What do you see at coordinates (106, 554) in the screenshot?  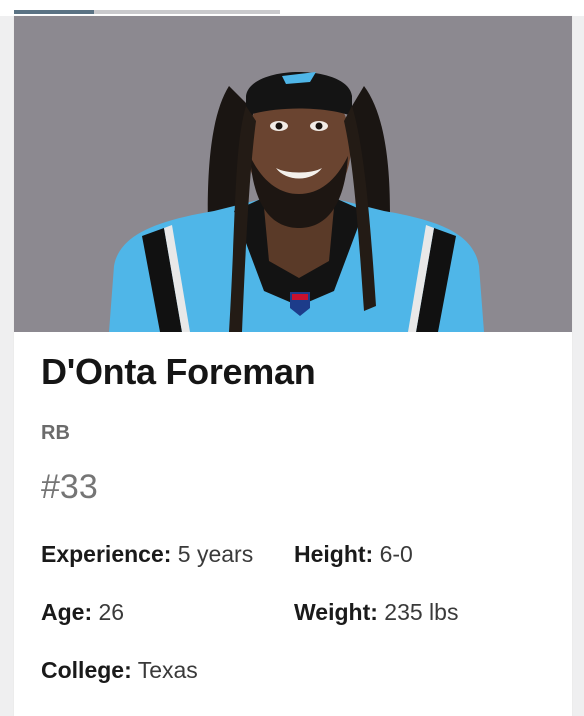 I see `stat-experience-label: Experience:` at bounding box center [106, 554].